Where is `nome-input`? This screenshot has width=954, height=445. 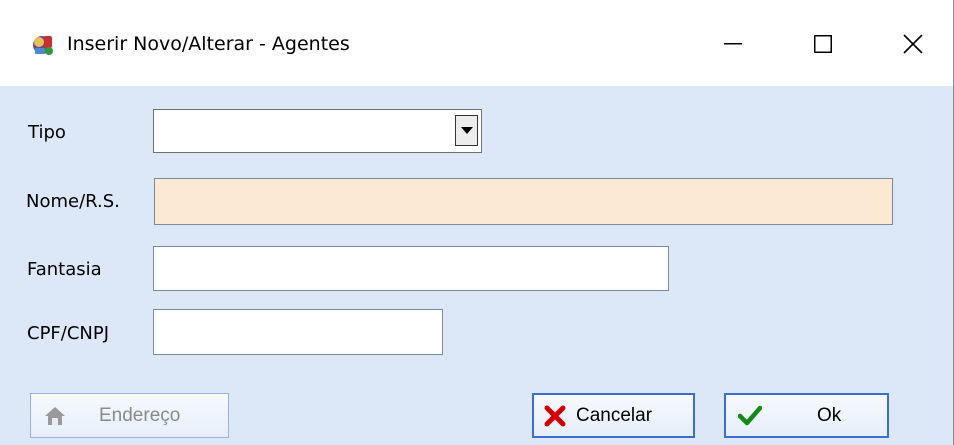
nome-input is located at coordinates (523, 201).